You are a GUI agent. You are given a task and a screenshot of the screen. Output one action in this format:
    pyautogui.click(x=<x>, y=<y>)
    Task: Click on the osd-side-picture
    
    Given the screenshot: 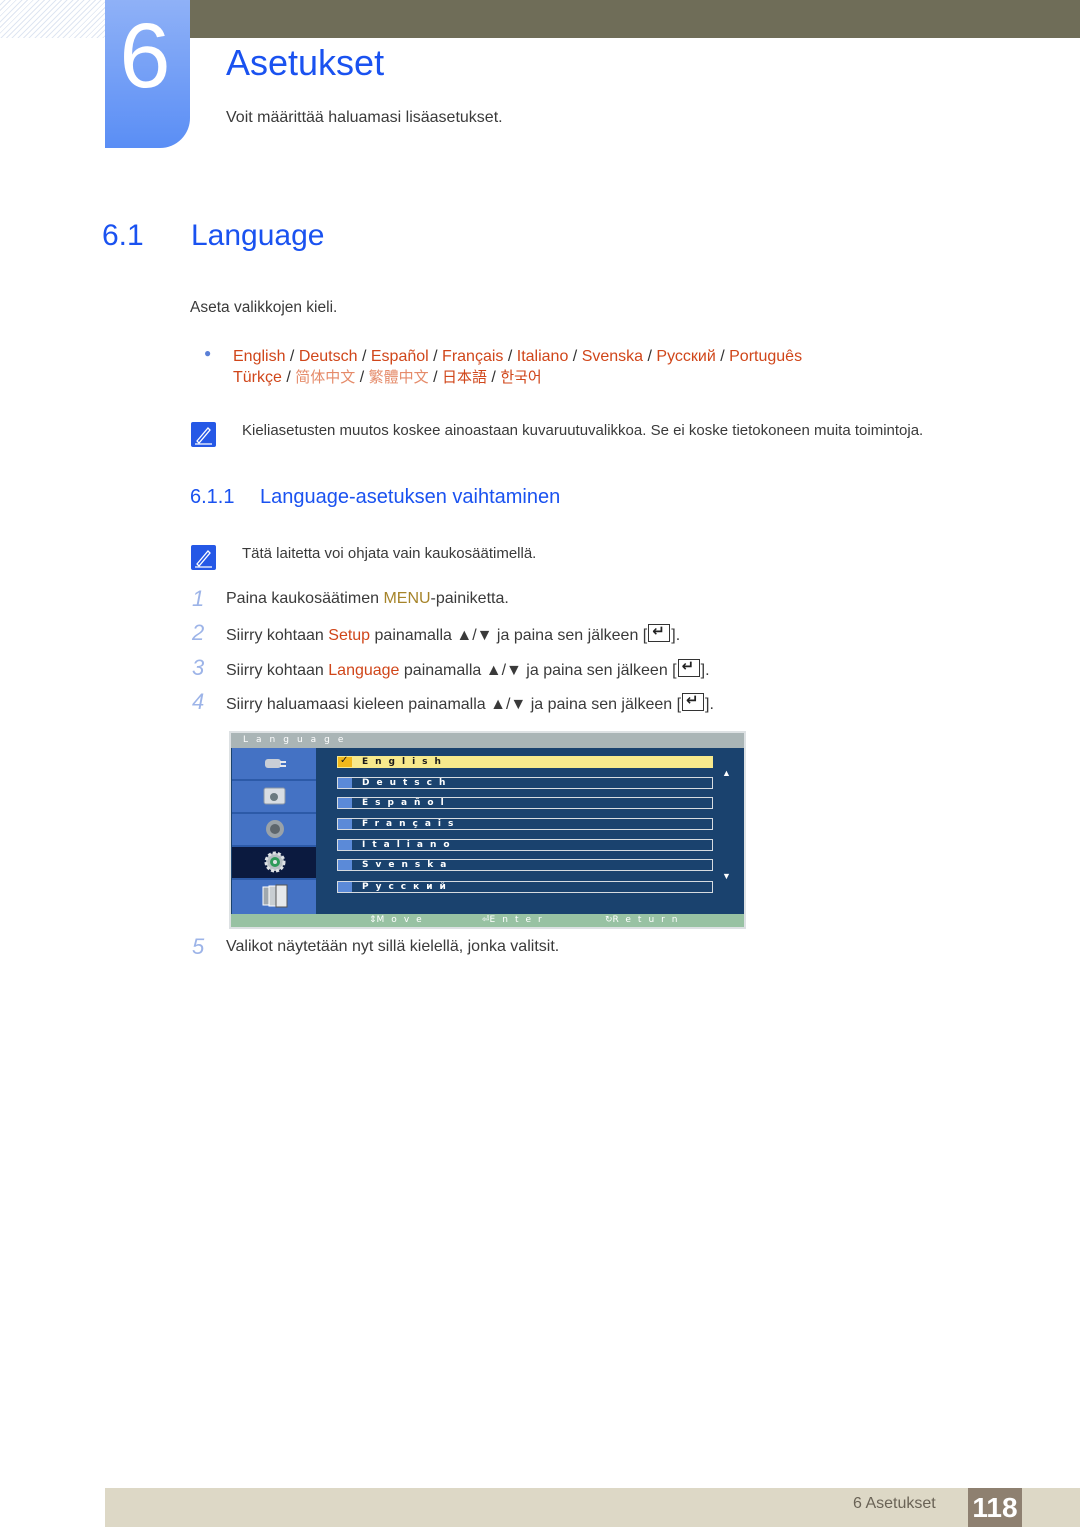 What is the action you would take?
    pyautogui.click(x=274, y=797)
    